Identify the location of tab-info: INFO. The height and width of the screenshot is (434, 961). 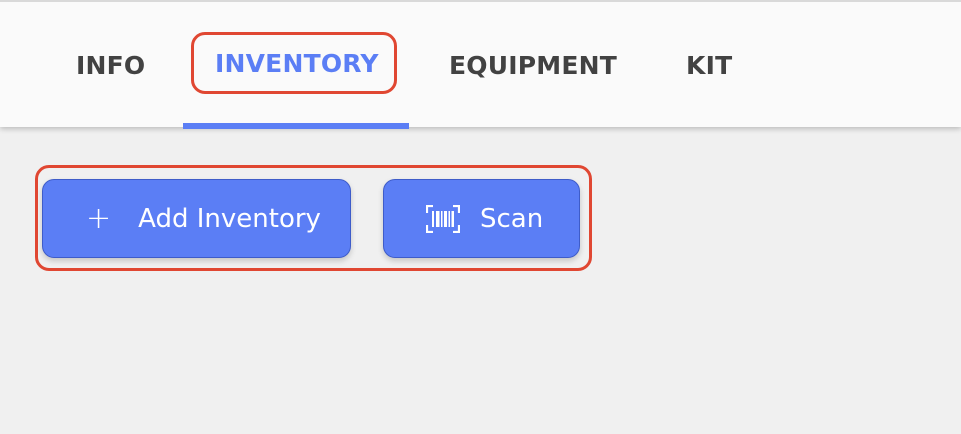
(110, 66).